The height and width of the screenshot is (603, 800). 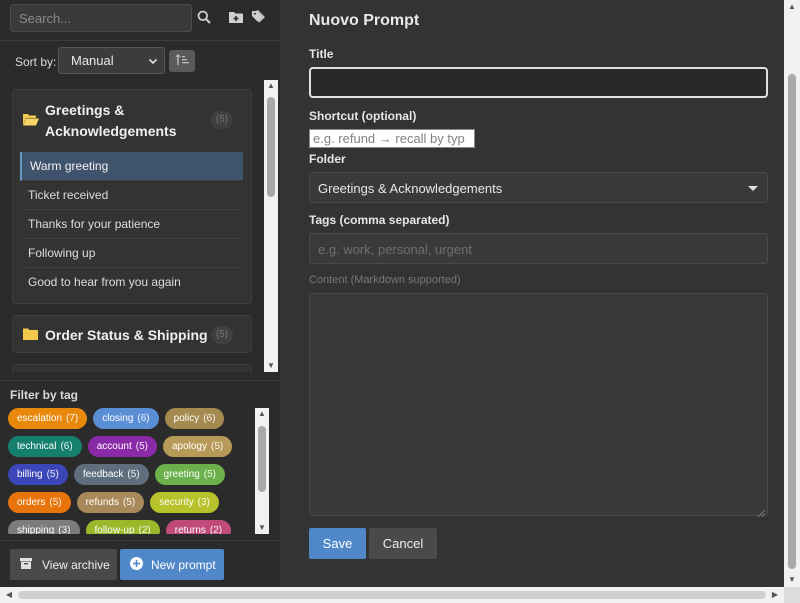 I want to click on view-archive-button: View archive, so click(x=63, y=564).